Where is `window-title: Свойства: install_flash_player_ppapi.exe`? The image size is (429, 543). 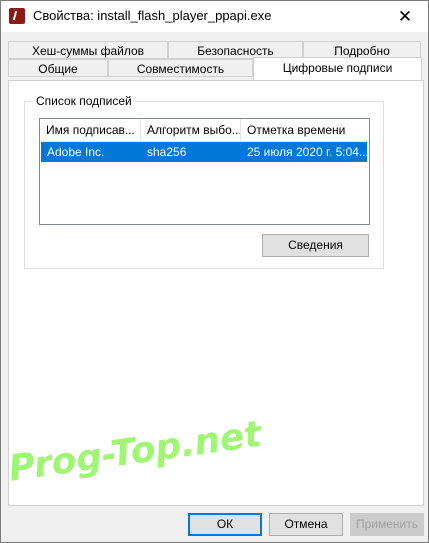 window-title: Свойства: install_flash_player_ppapi.exe is located at coordinates (152, 15).